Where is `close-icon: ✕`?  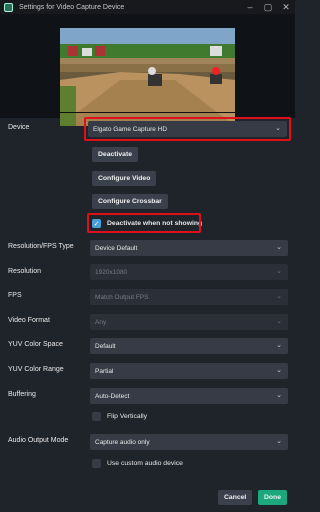
close-icon: ✕ is located at coordinates (286, 7).